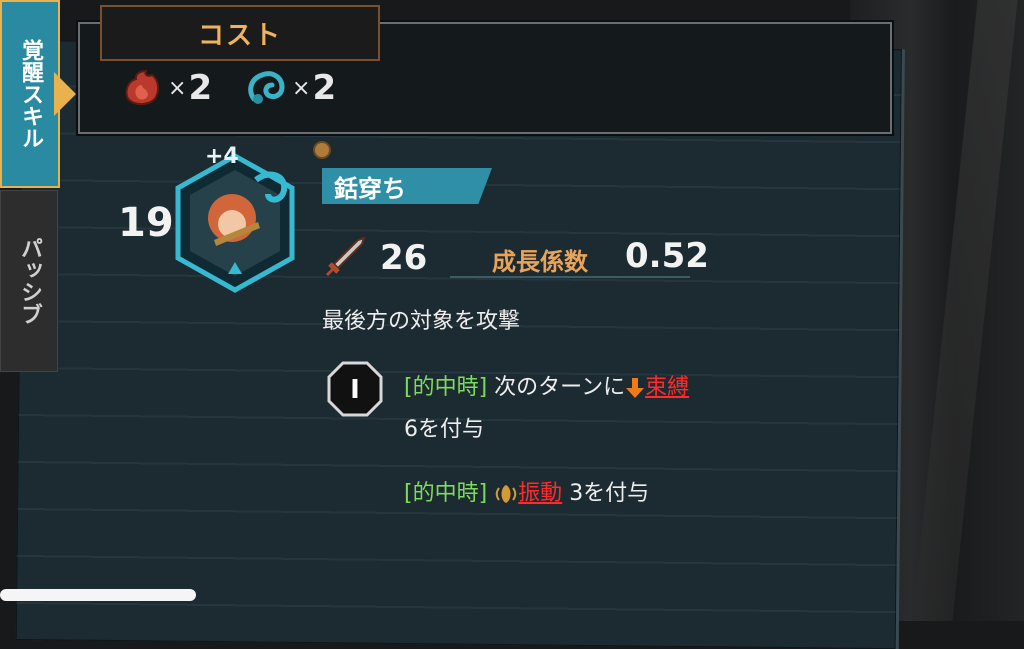  What do you see at coordinates (404, 258) in the screenshot?
I see `skill-power: 26` at bounding box center [404, 258].